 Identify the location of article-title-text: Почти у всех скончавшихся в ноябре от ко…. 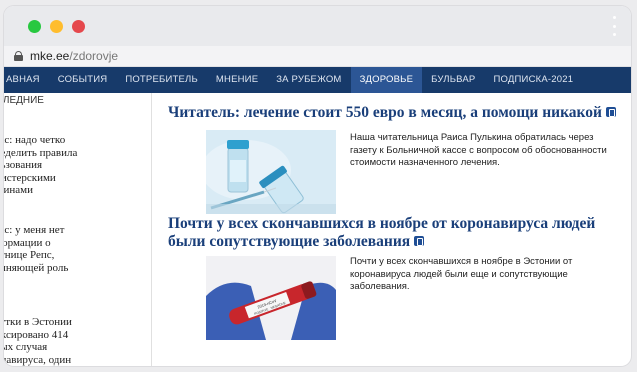
(381, 232).